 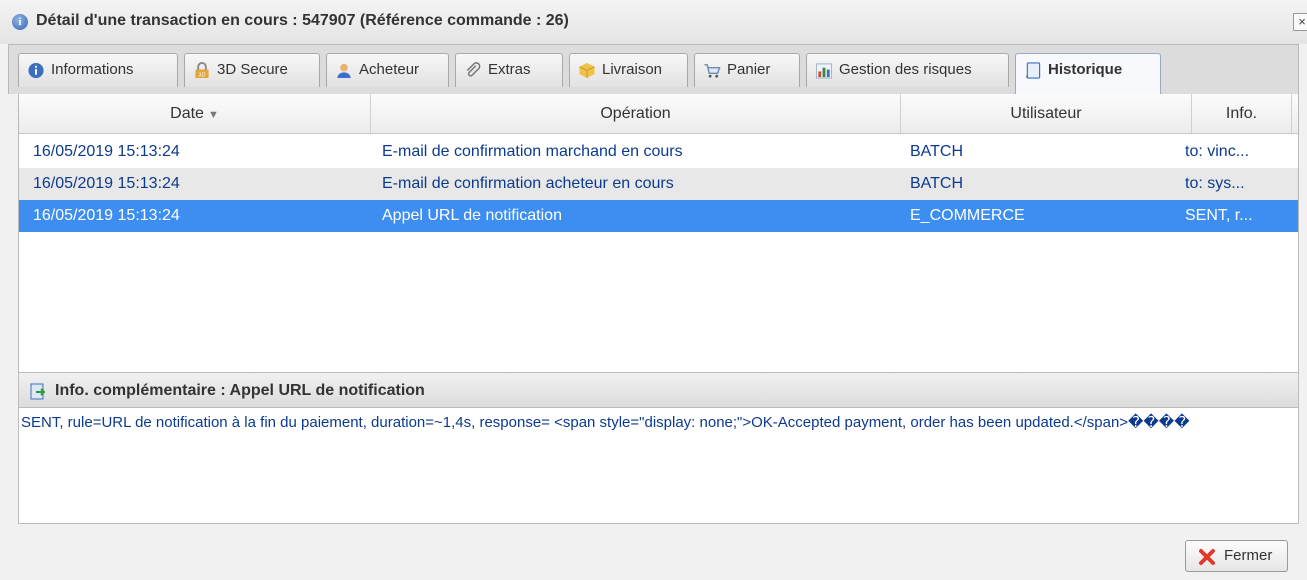 What do you see at coordinates (1085, 69) in the screenshot?
I see `tab-label: Historique` at bounding box center [1085, 69].